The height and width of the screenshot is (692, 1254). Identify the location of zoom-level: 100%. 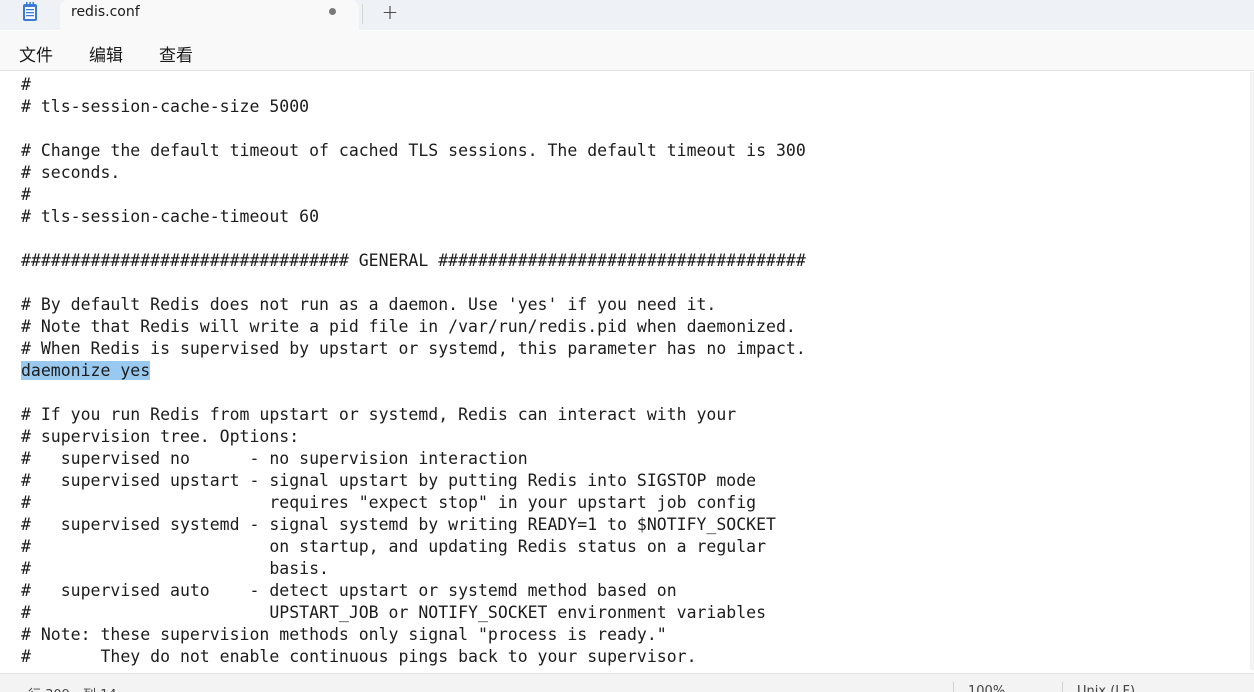
(986, 688).